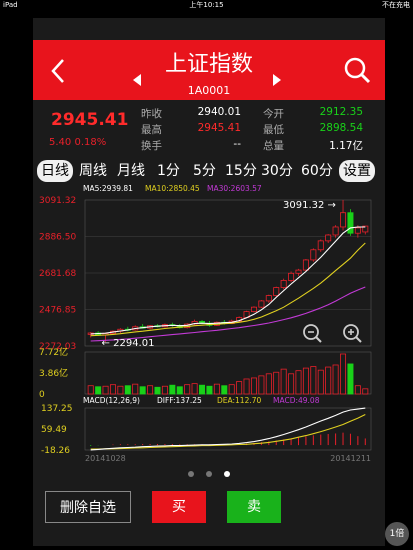 The width and height of the screenshot is (413, 550). Describe the element at coordinates (273, 130) in the screenshot. I see `quote-label: 最低` at that location.